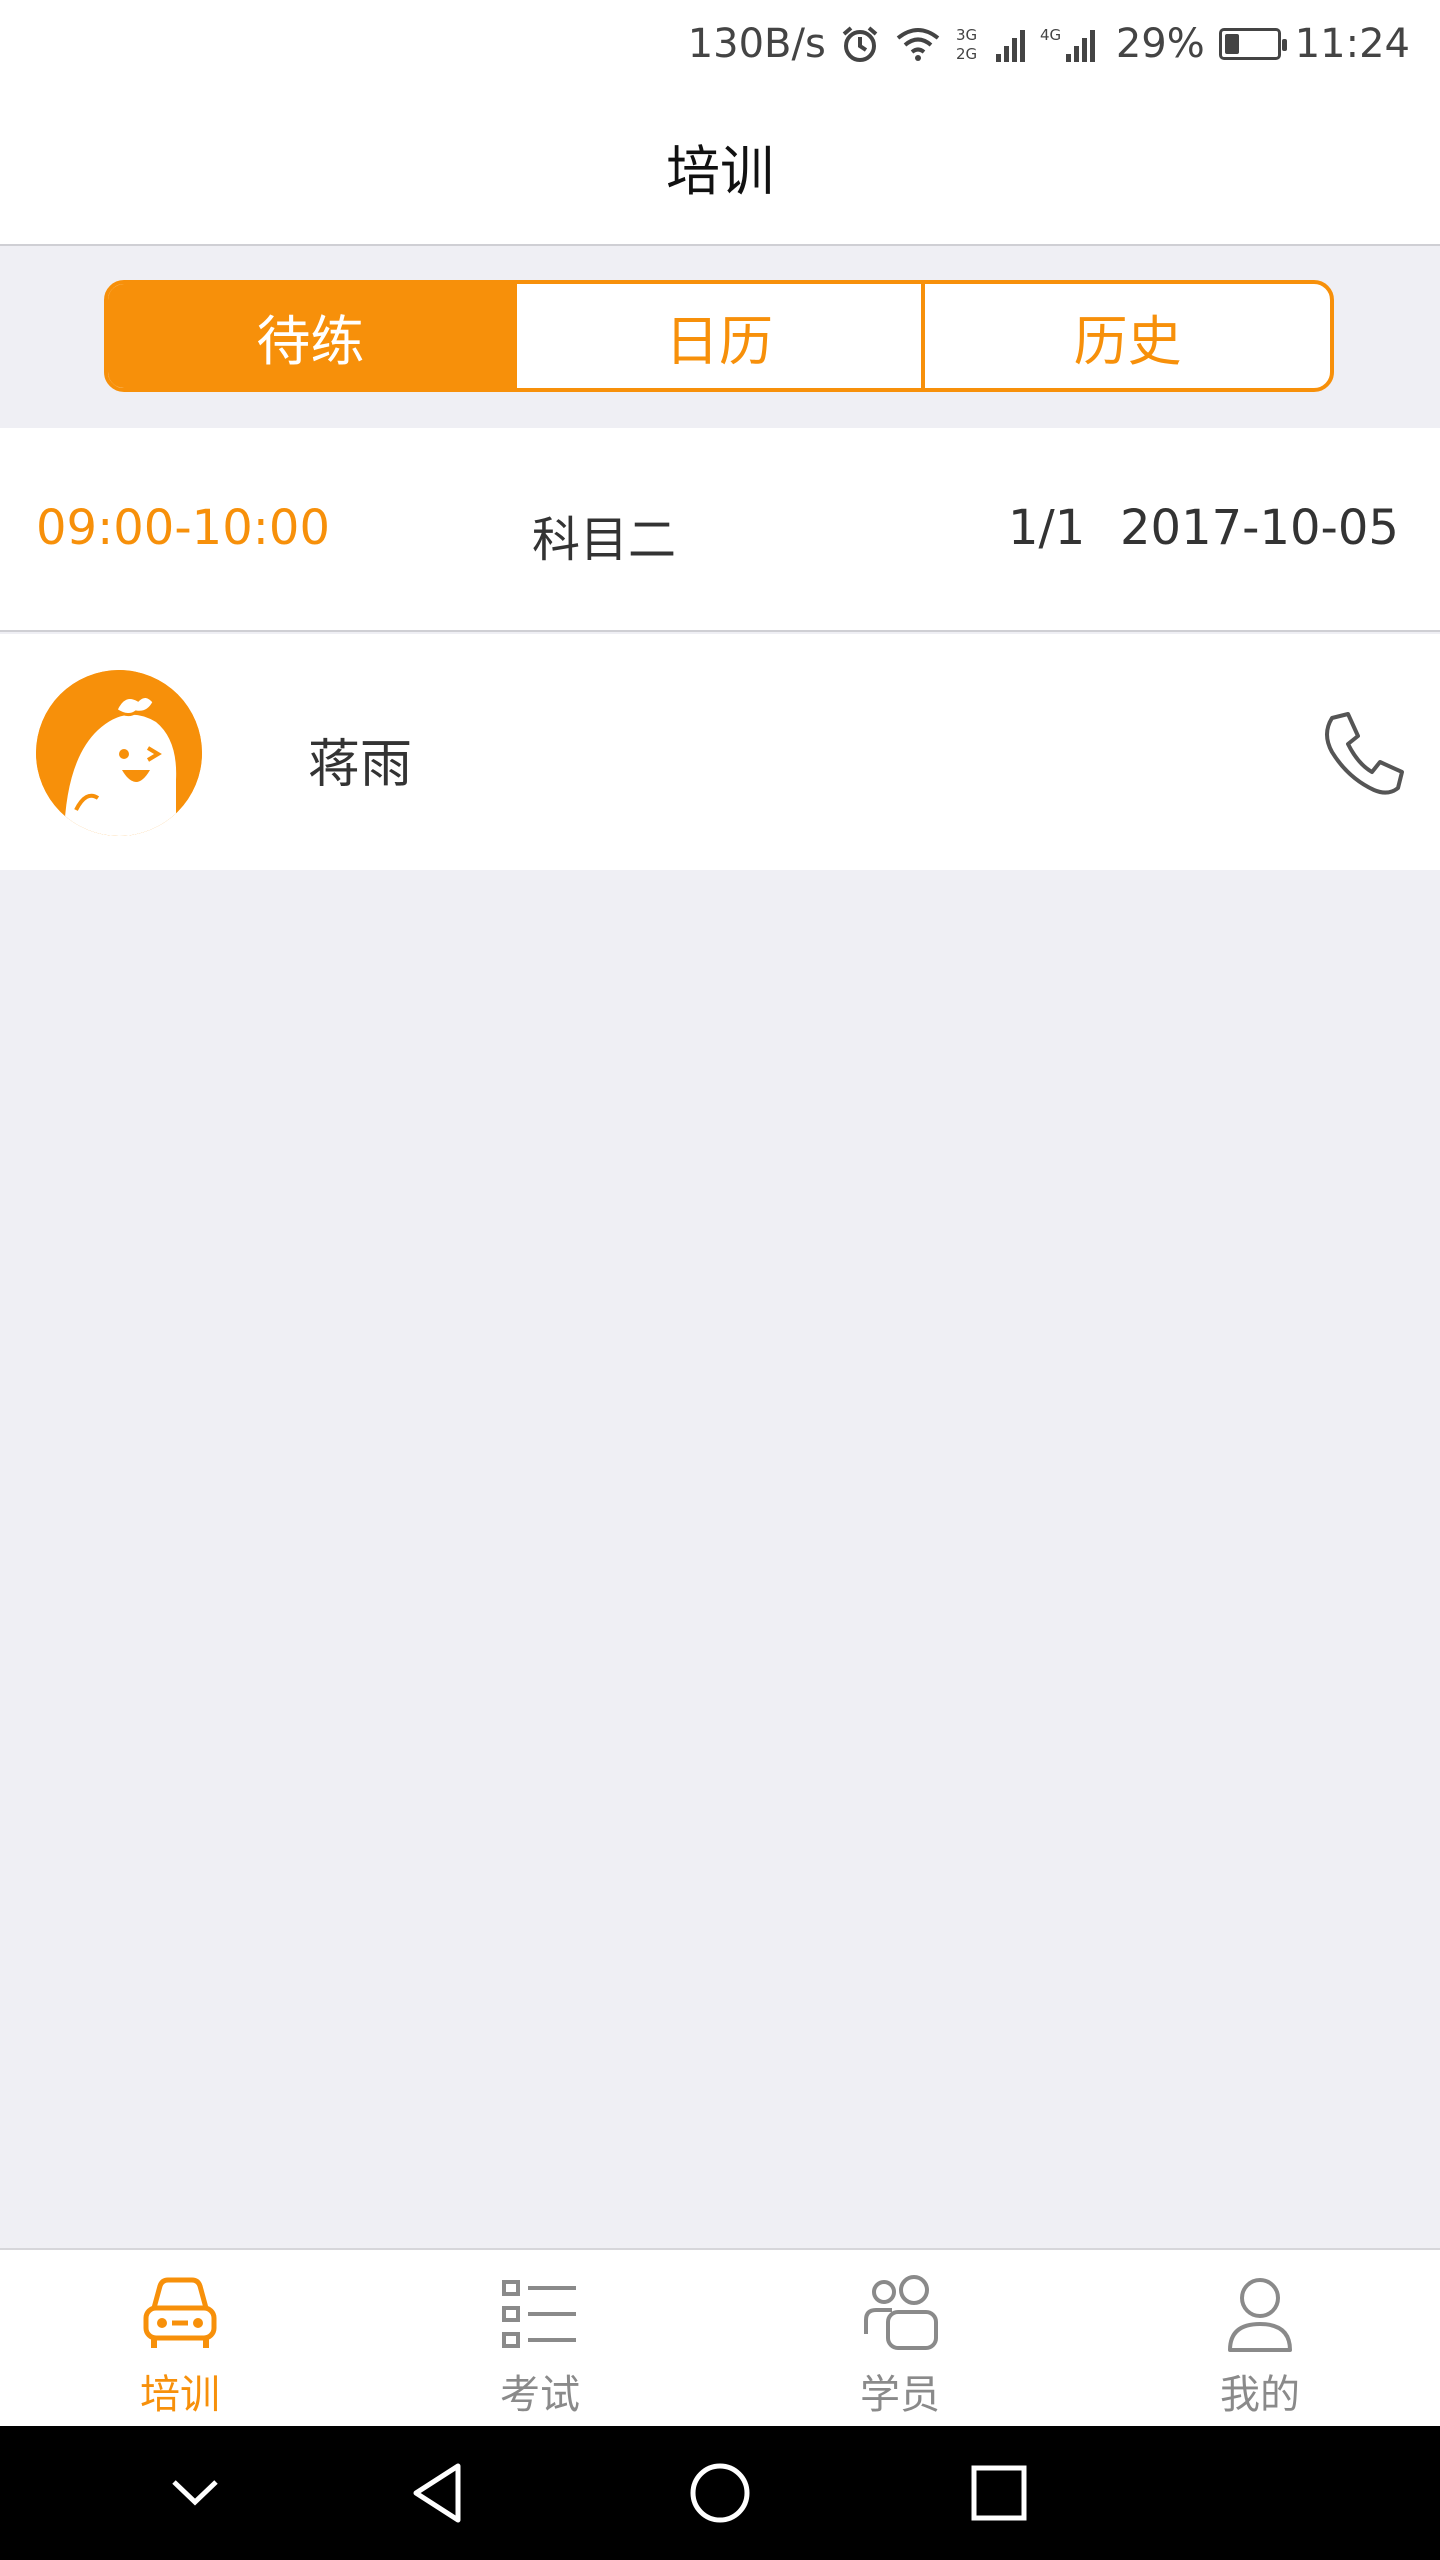  Describe the element at coordinates (756, 44) in the screenshot. I see `net-speed: 130B/s` at that location.